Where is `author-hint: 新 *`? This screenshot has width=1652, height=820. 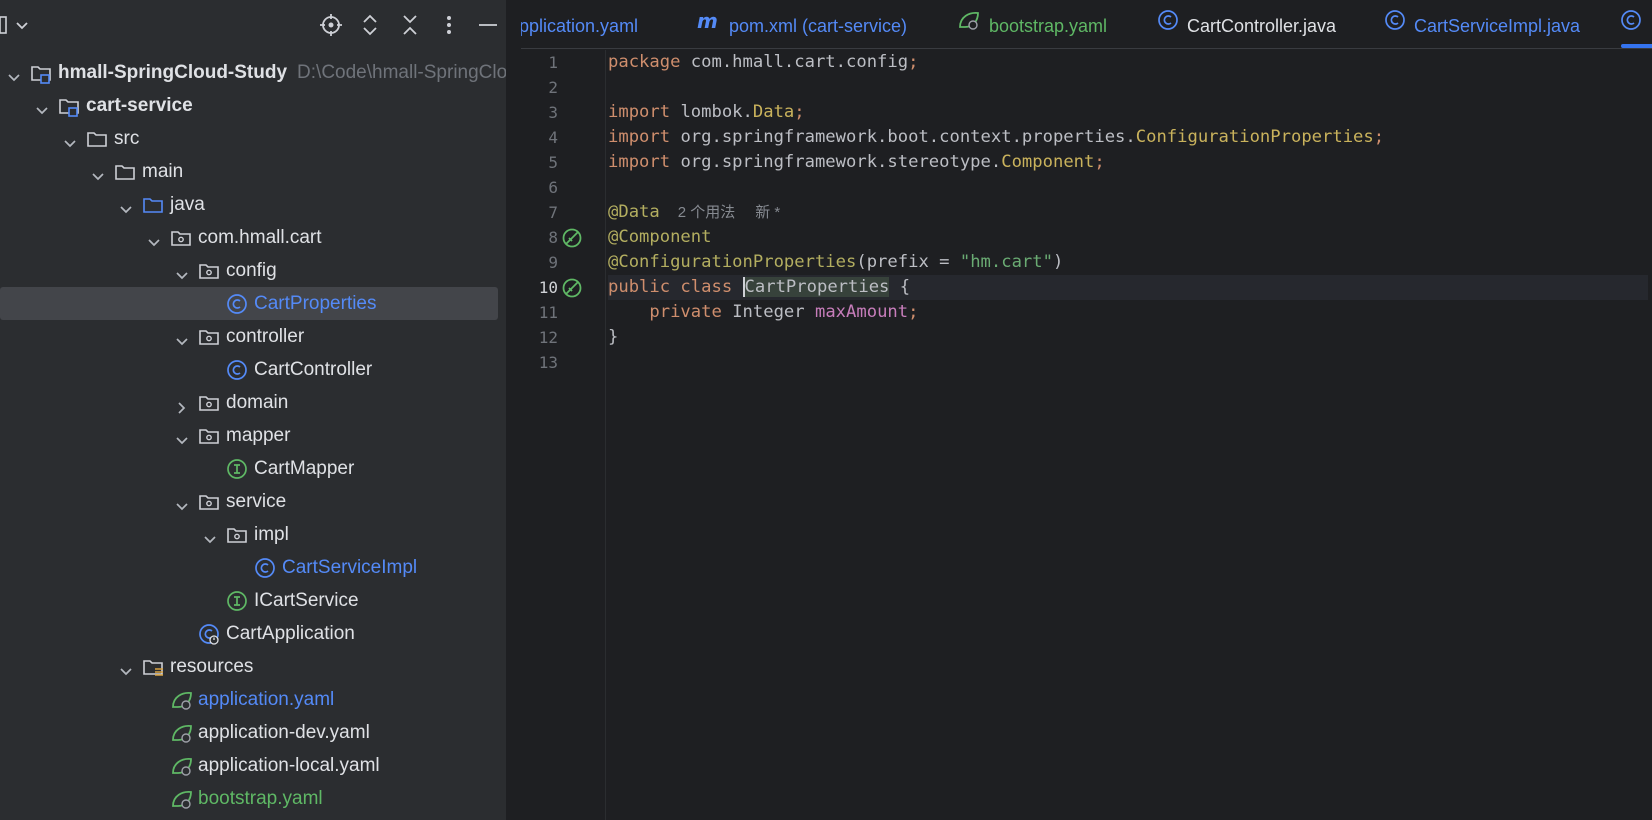 author-hint: 新 * is located at coordinates (767, 212).